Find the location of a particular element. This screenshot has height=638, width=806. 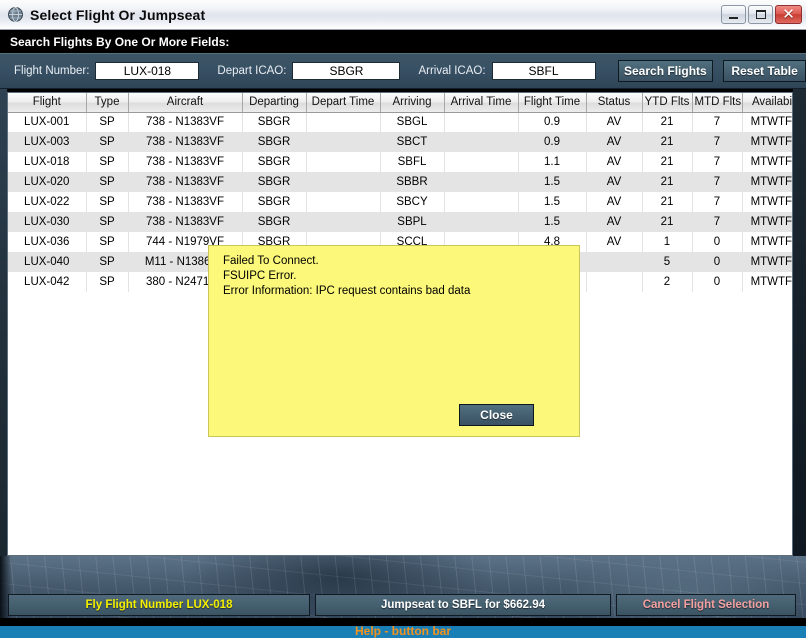

column-header-type: Type is located at coordinates (107, 103).